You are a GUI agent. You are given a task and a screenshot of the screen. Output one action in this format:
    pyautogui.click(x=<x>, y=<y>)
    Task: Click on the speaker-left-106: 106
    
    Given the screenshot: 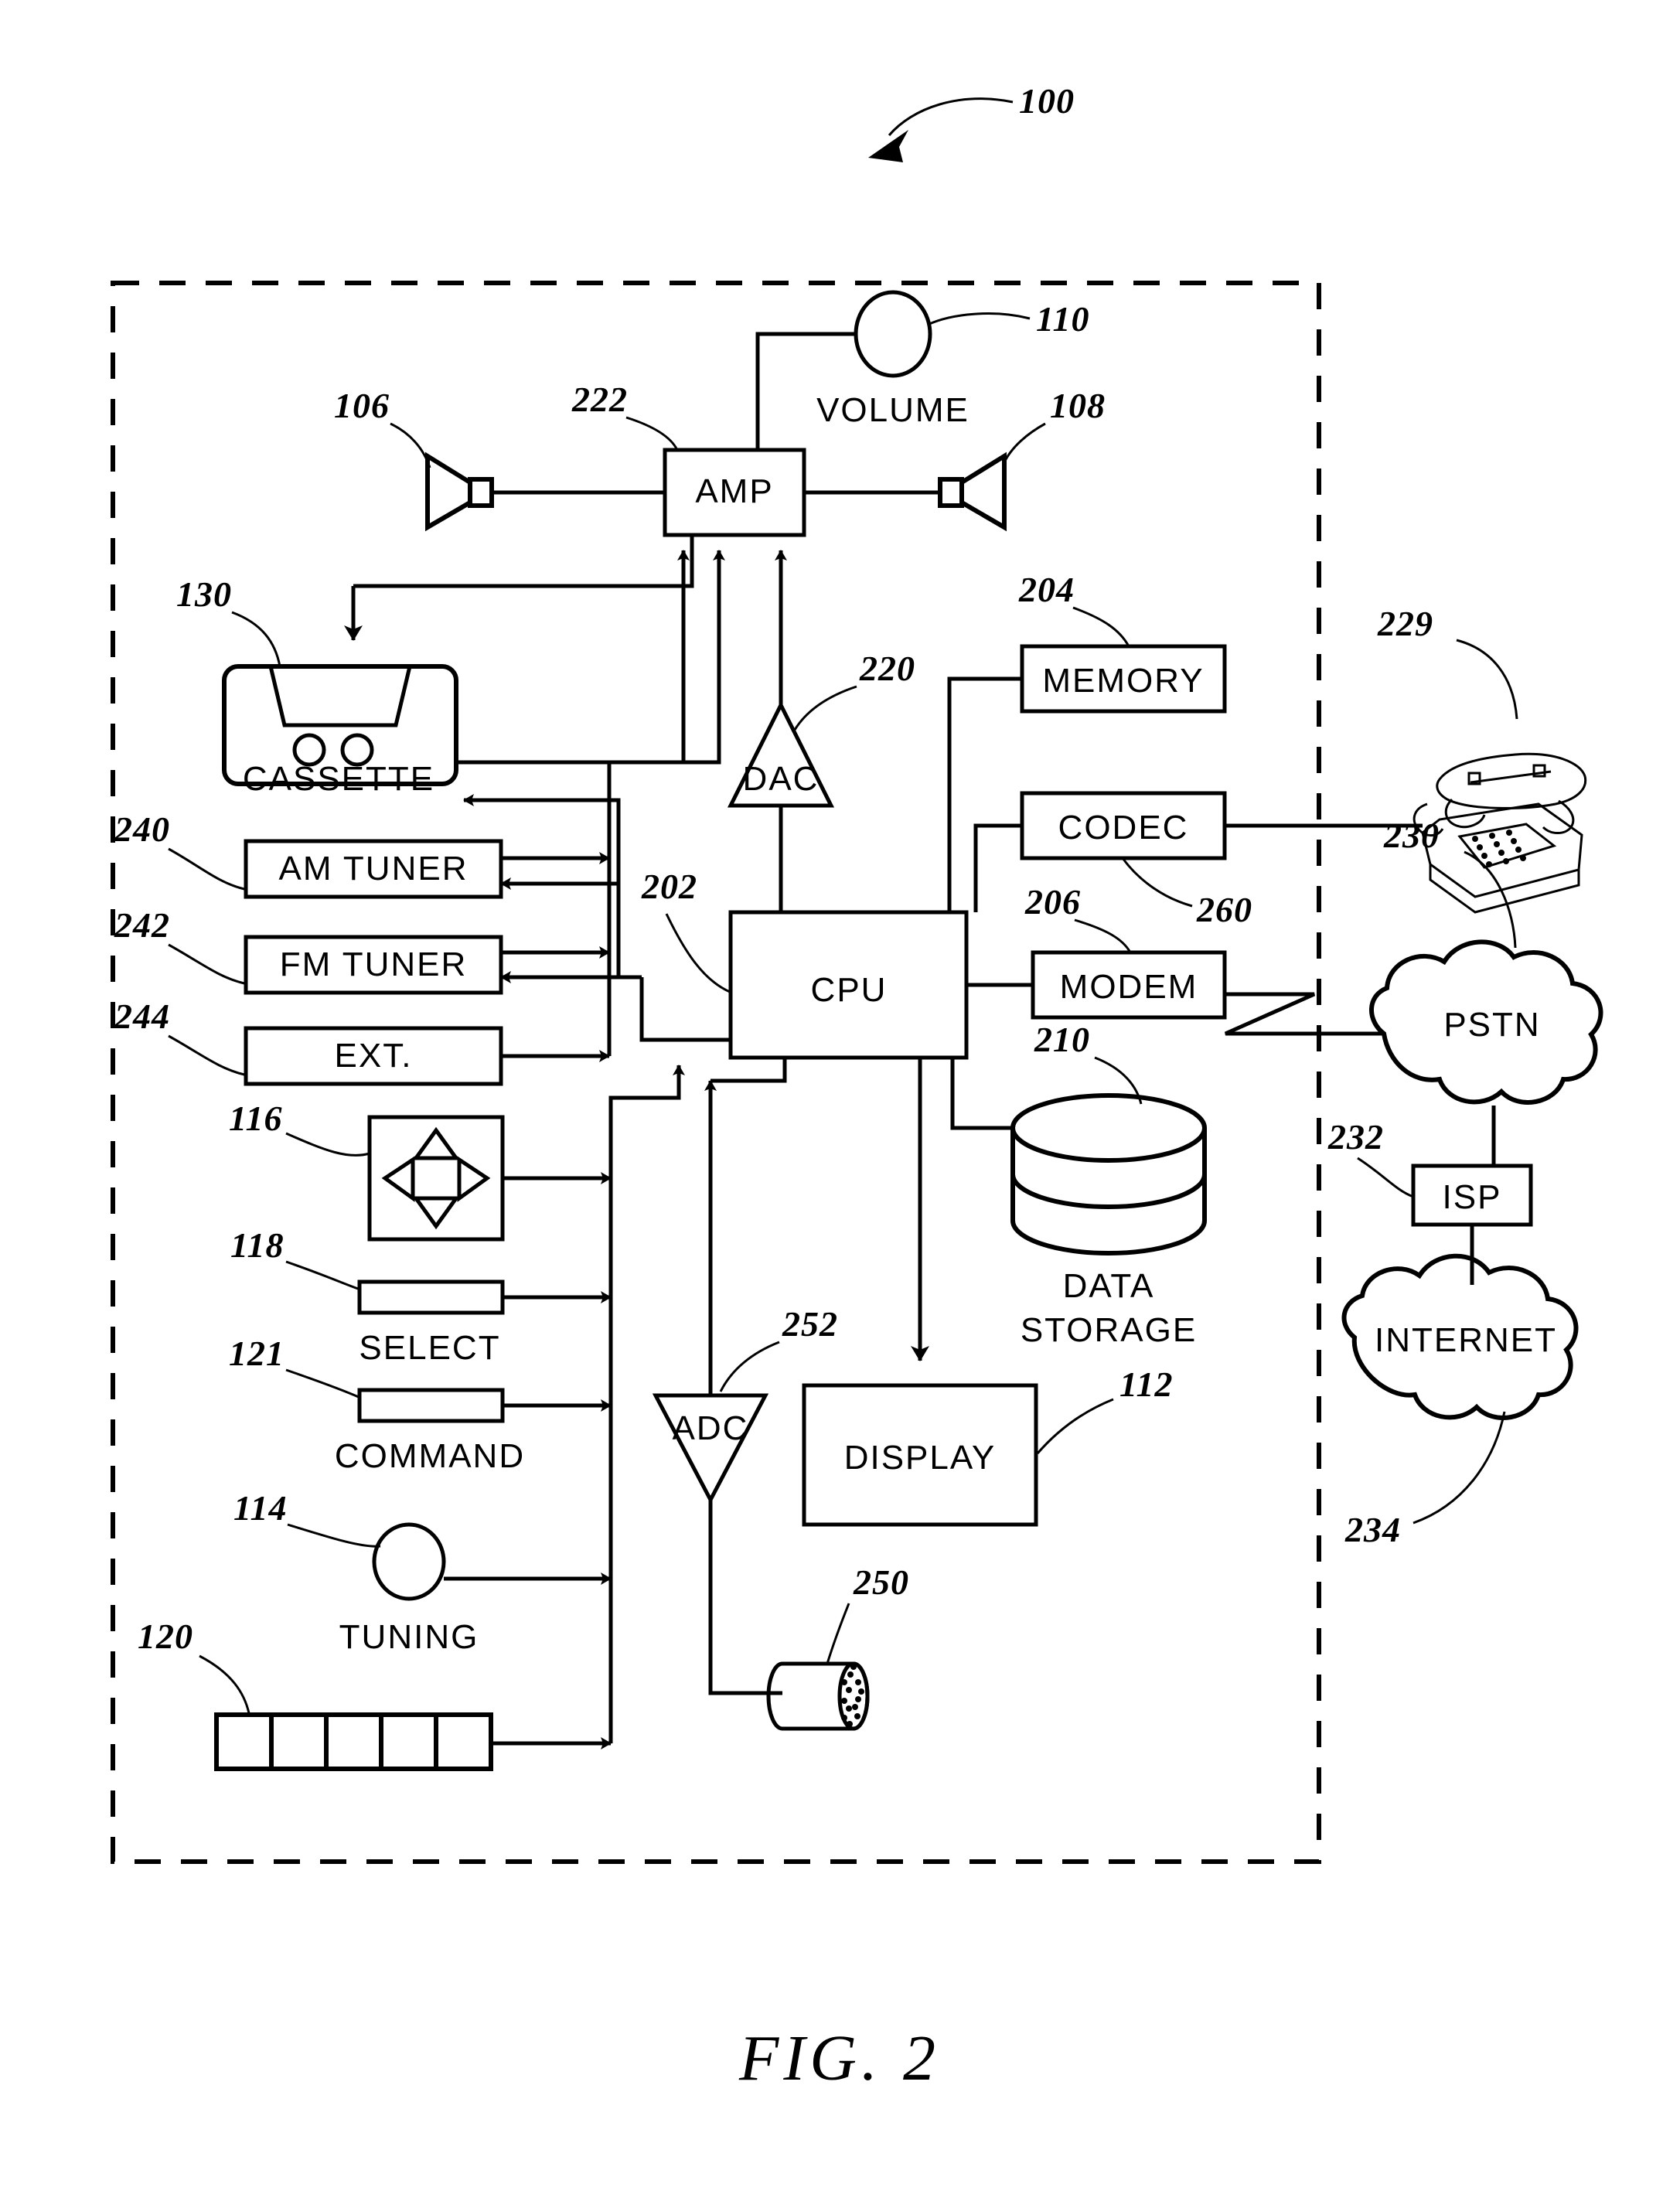 What is the action you would take?
    pyautogui.click(x=414, y=459)
    